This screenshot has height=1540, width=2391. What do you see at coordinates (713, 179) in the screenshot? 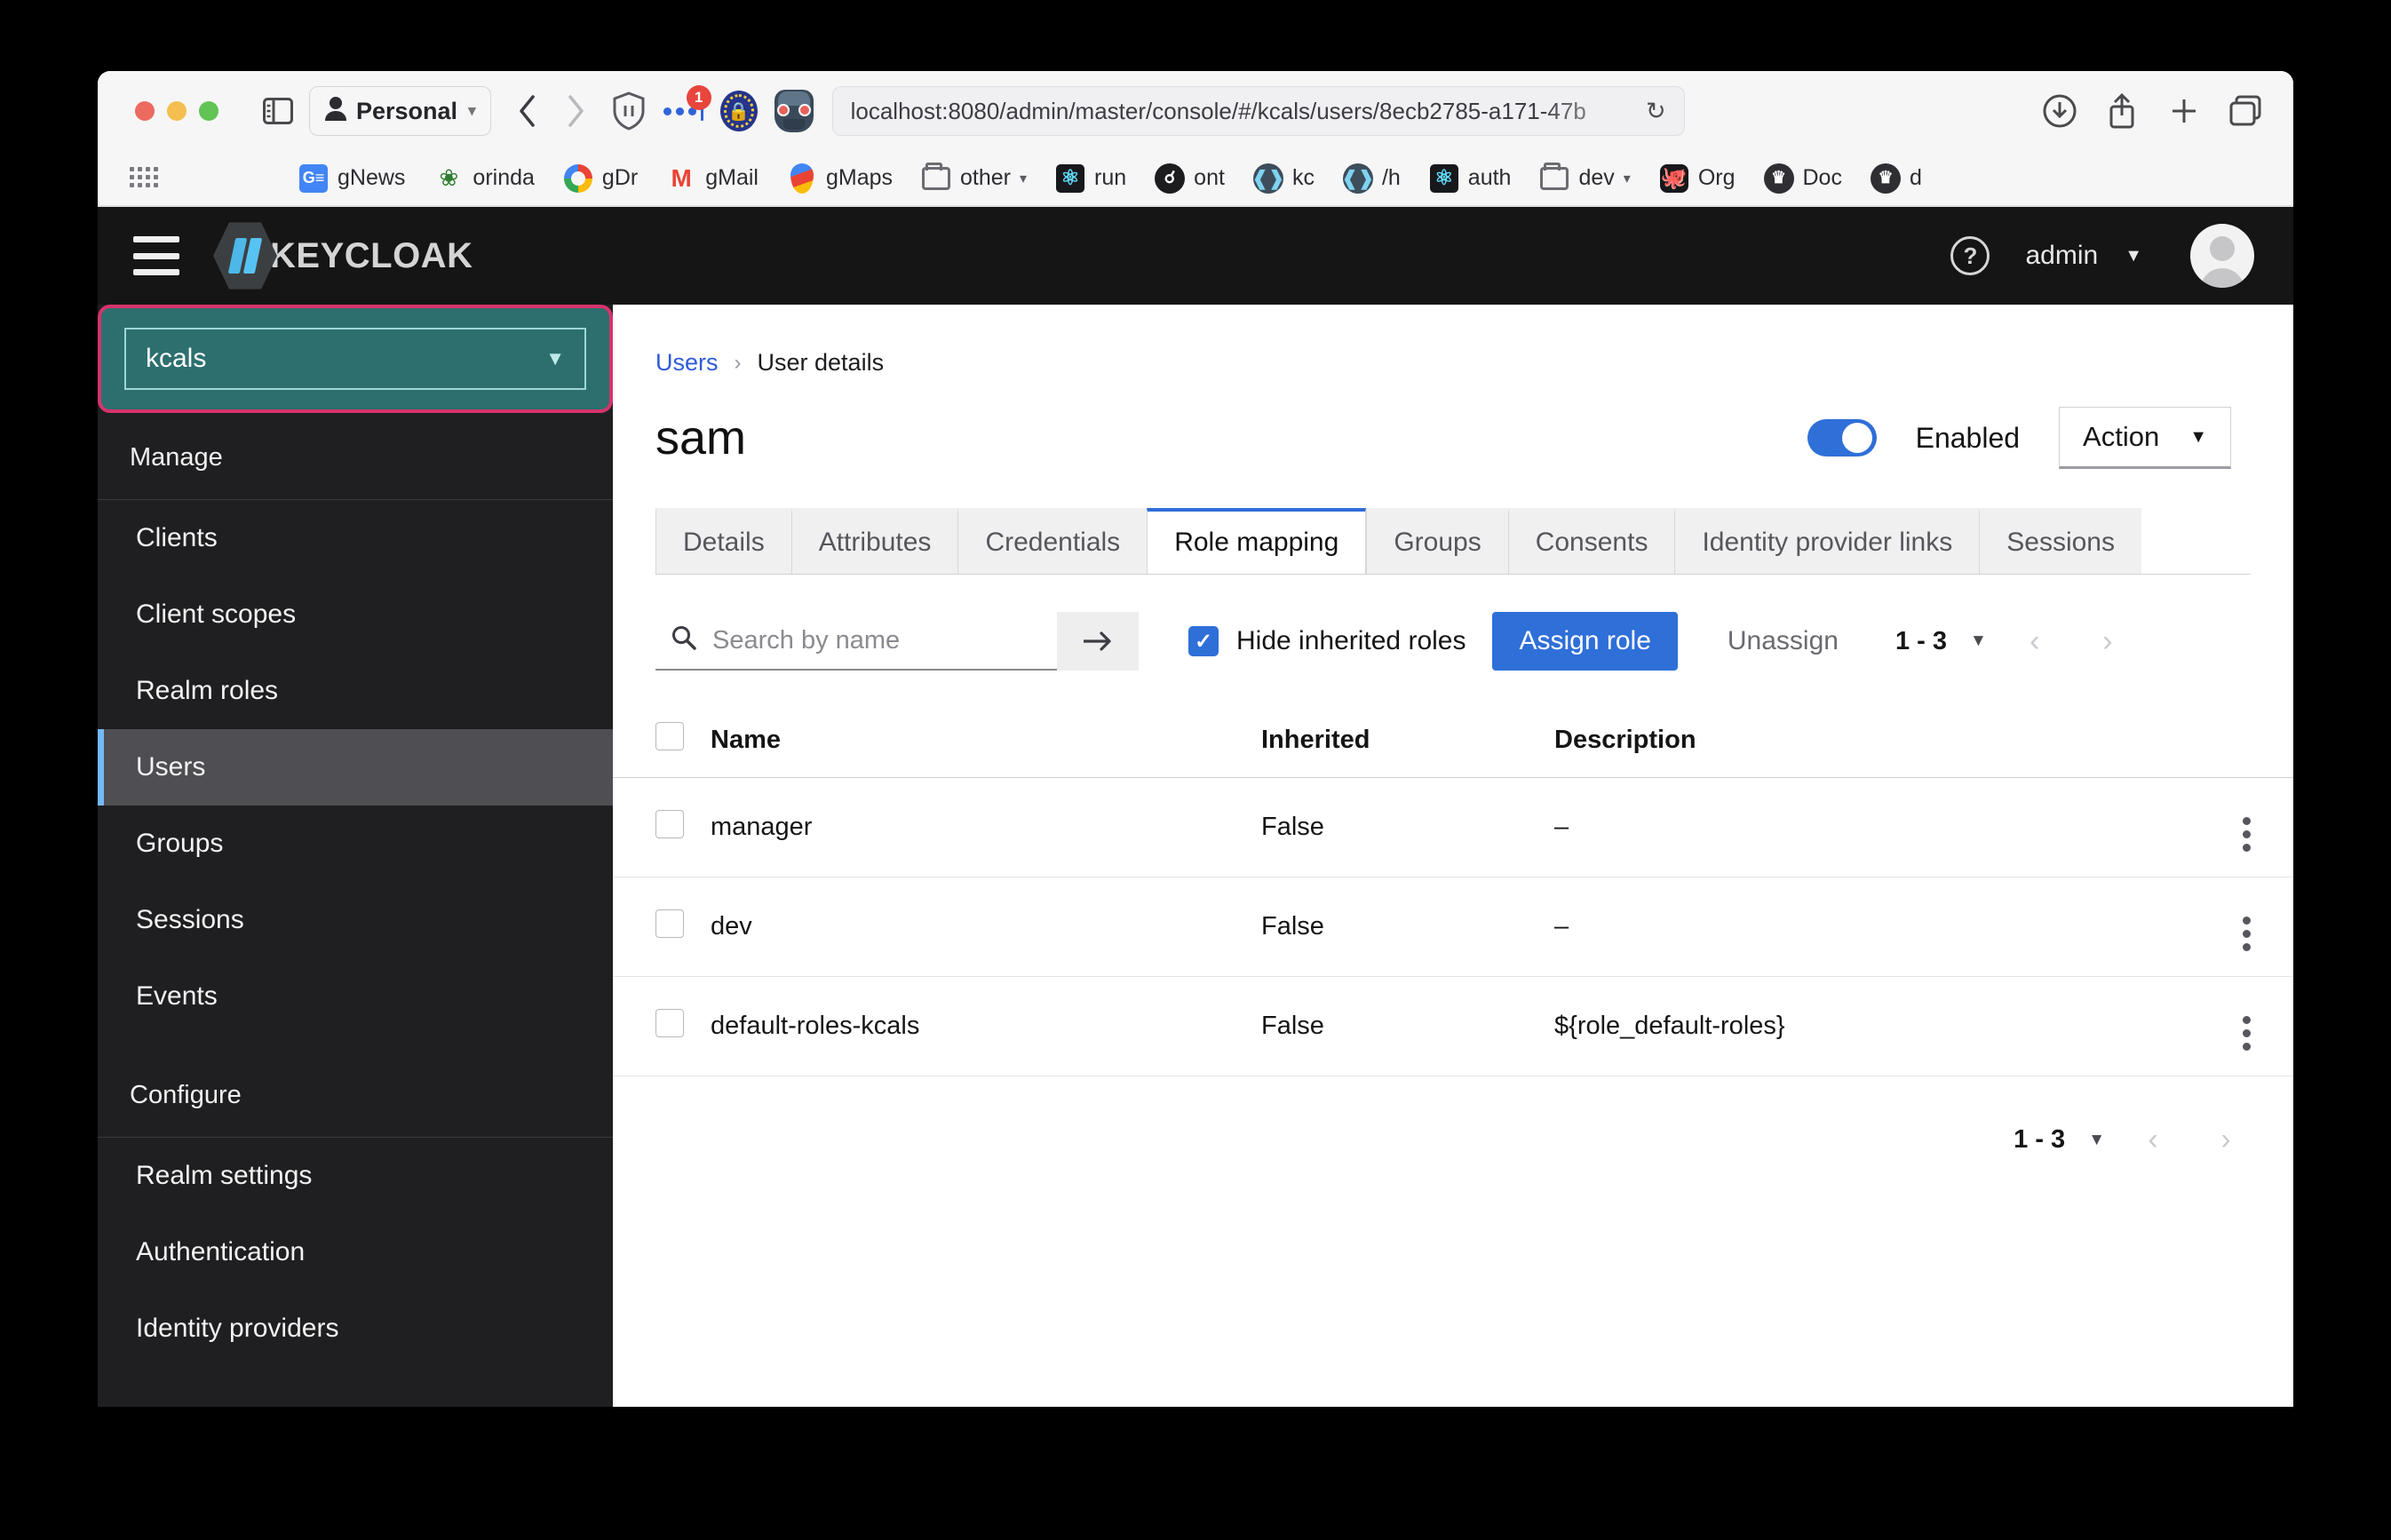
I see `bookmark-gmail: M gMail` at bounding box center [713, 179].